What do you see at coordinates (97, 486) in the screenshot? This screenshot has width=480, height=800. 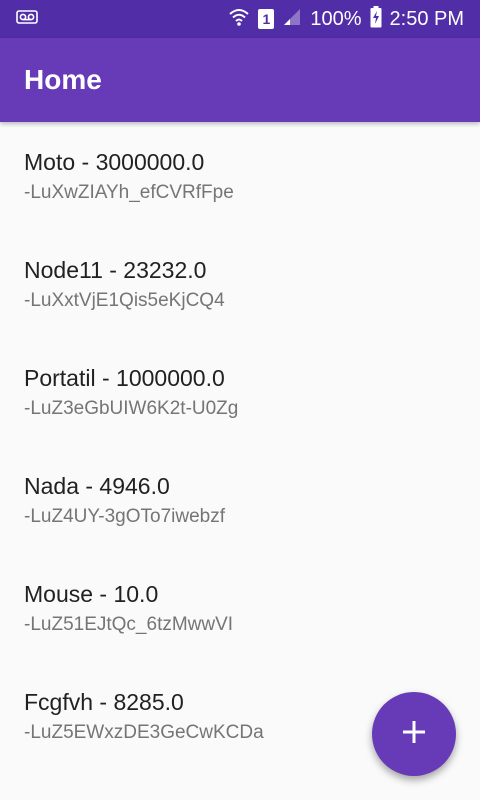 I see `item-title: Nada - 4946.0` at bounding box center [97, 486].